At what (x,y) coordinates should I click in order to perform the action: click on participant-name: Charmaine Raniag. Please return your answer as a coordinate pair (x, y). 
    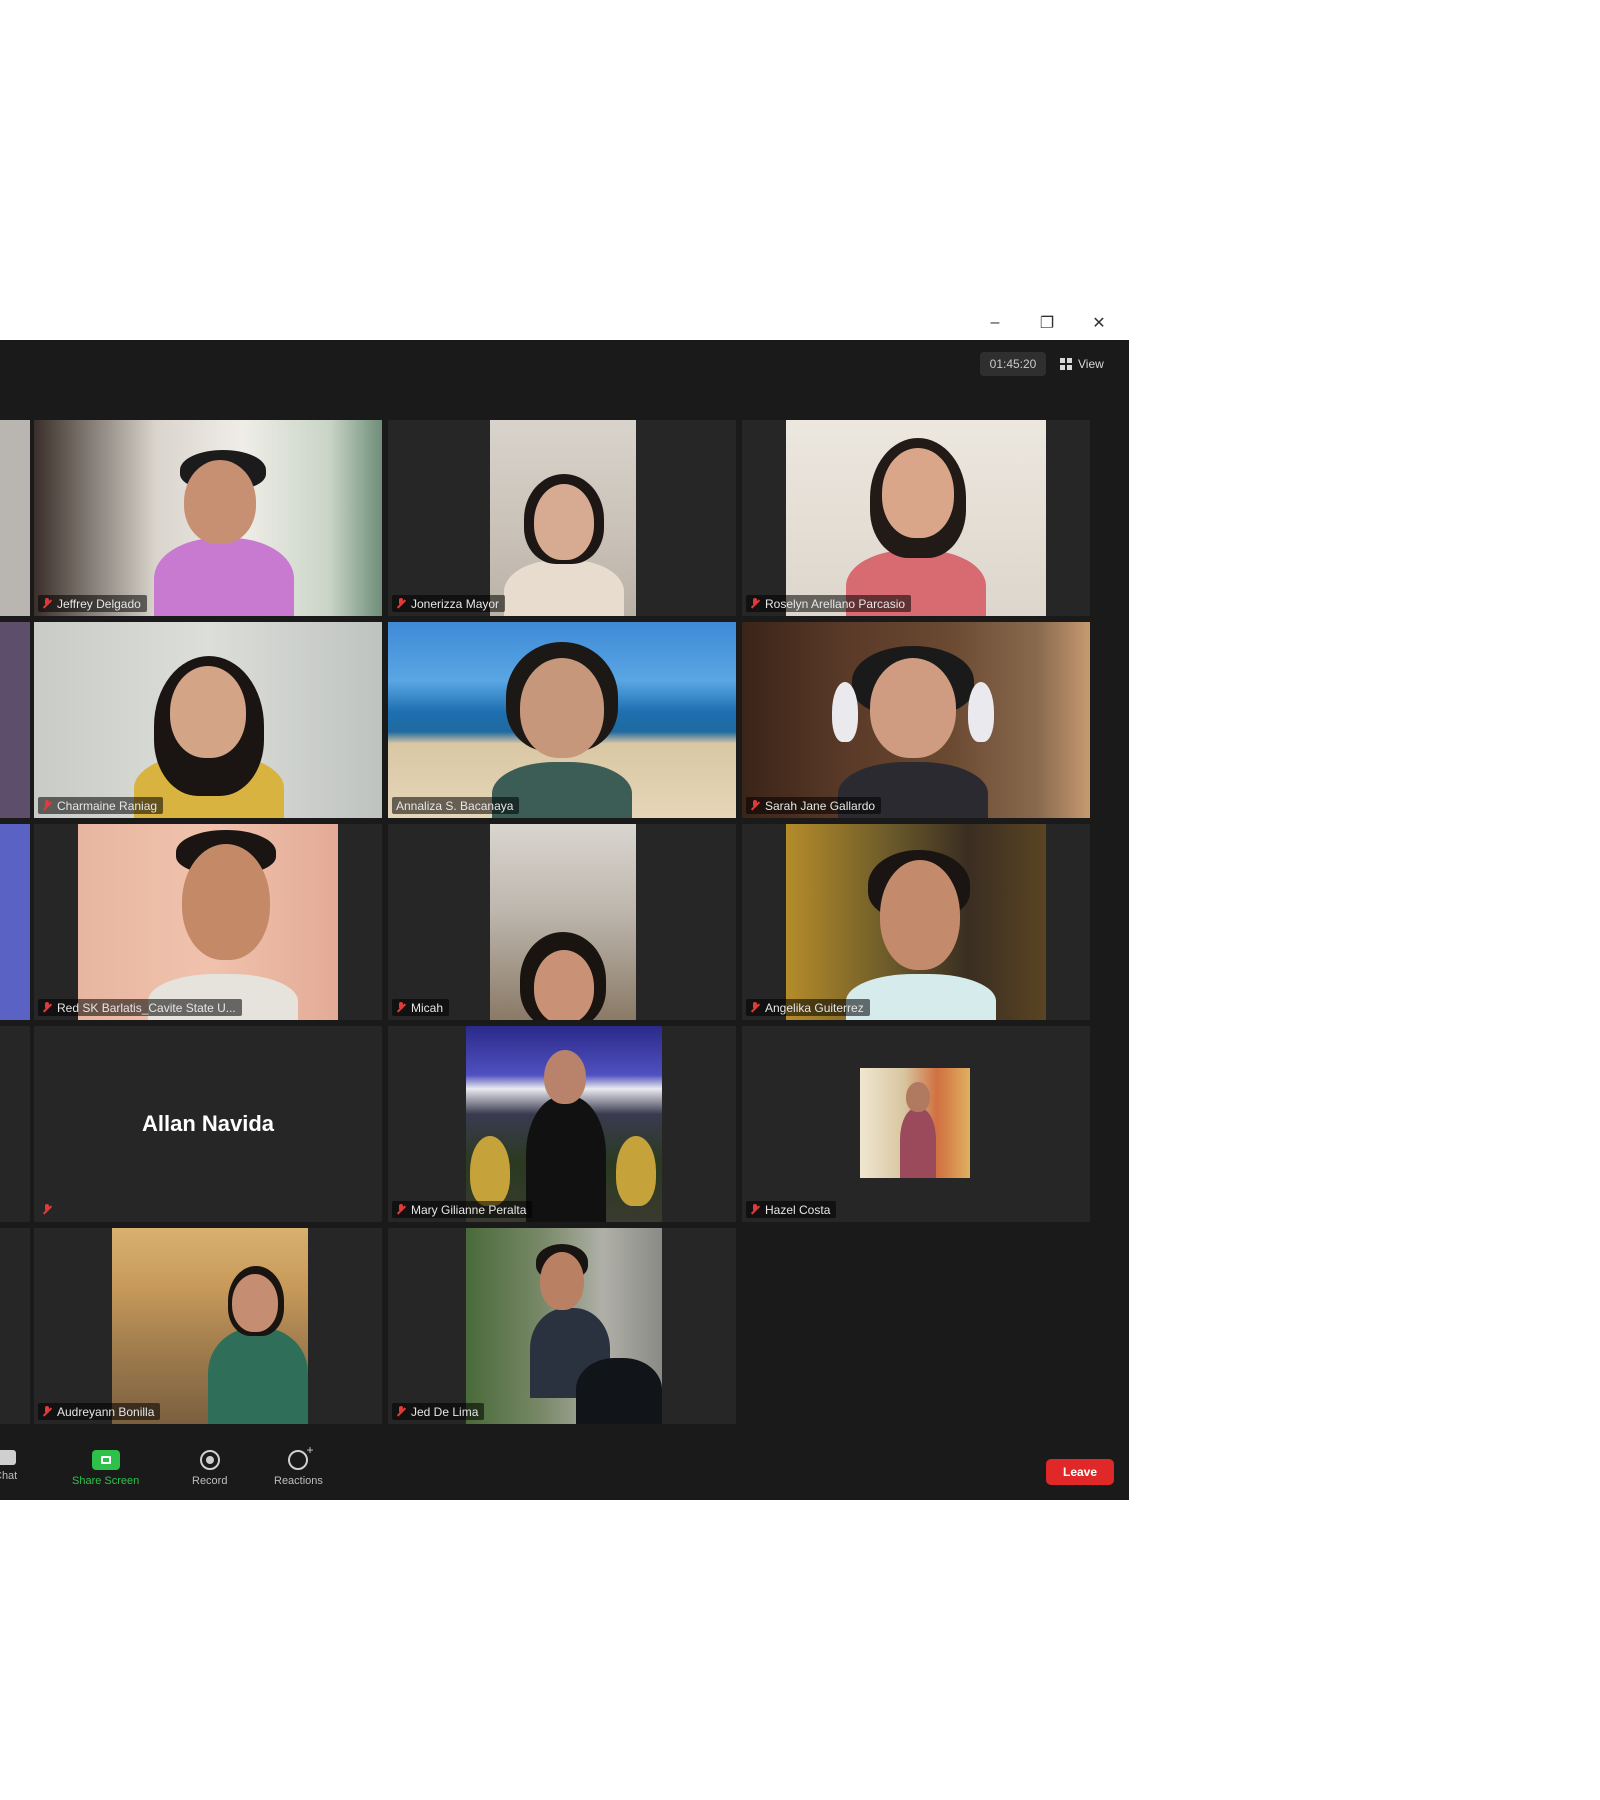
    Looking at the image, I should click on (107, 805).